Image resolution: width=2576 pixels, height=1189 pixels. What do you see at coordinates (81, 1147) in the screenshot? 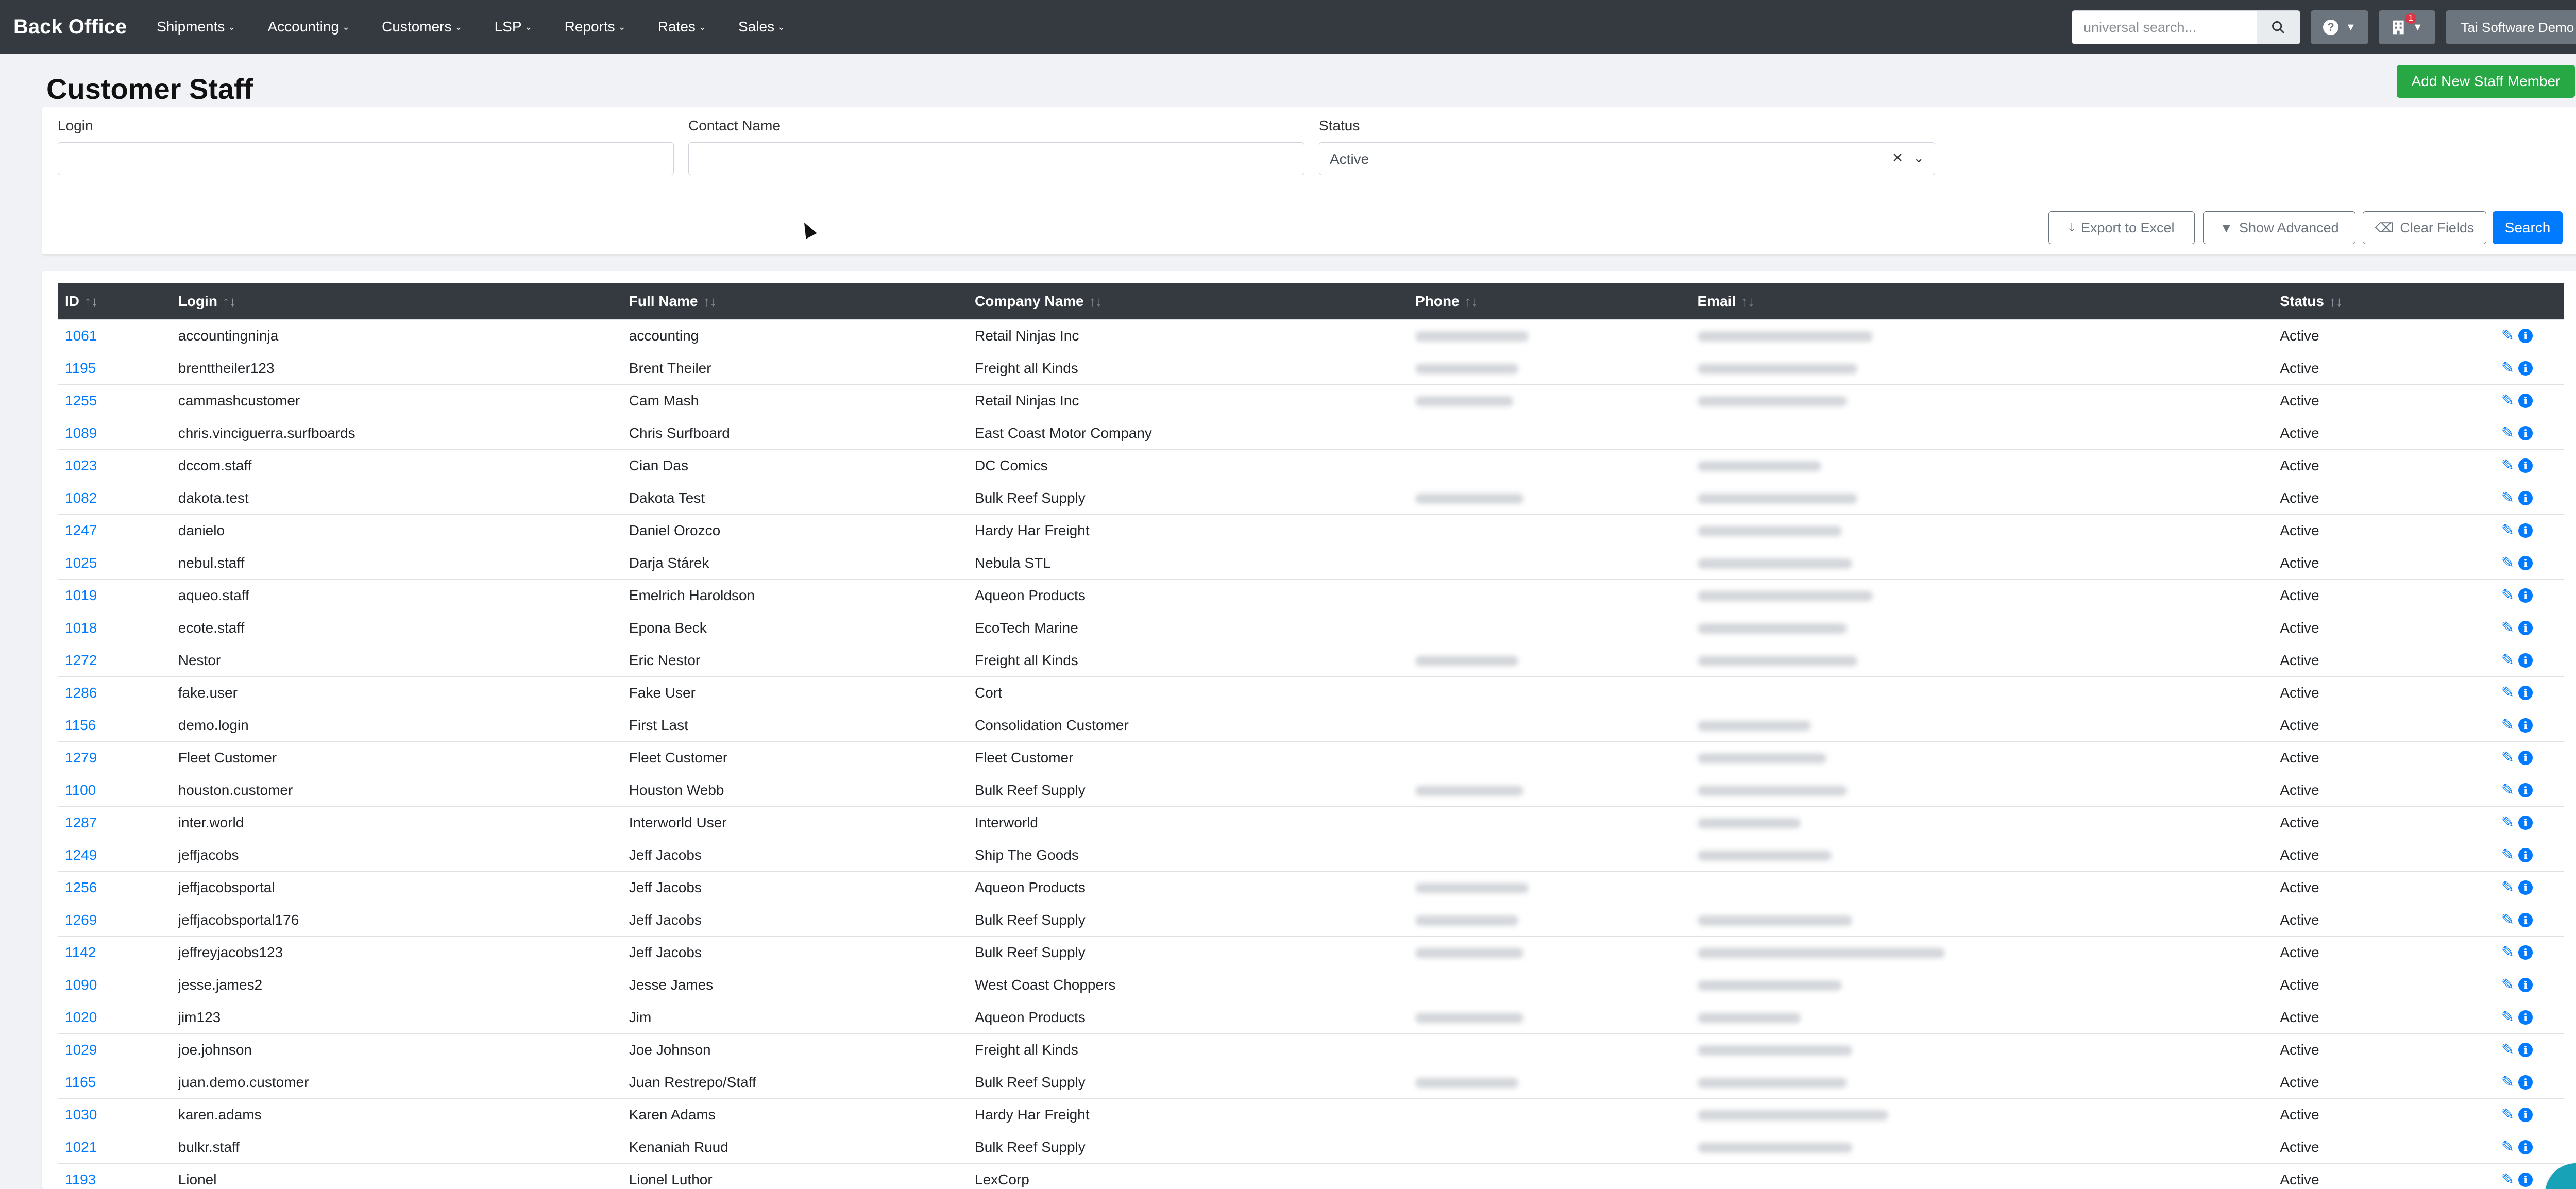
I see `staff-id-link: 1021` at bounding box center [81, 1147].